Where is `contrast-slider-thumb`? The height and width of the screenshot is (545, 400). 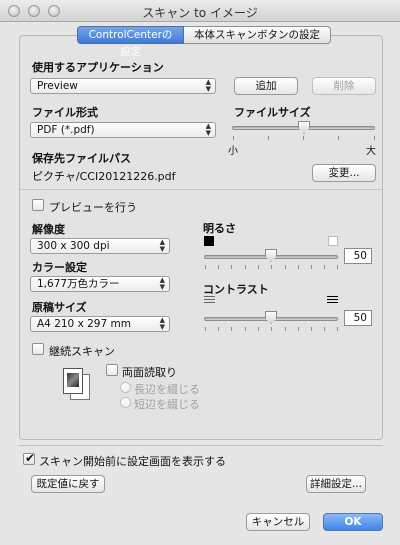 contrast-slider-thumb is located at coordinates (271, 317).